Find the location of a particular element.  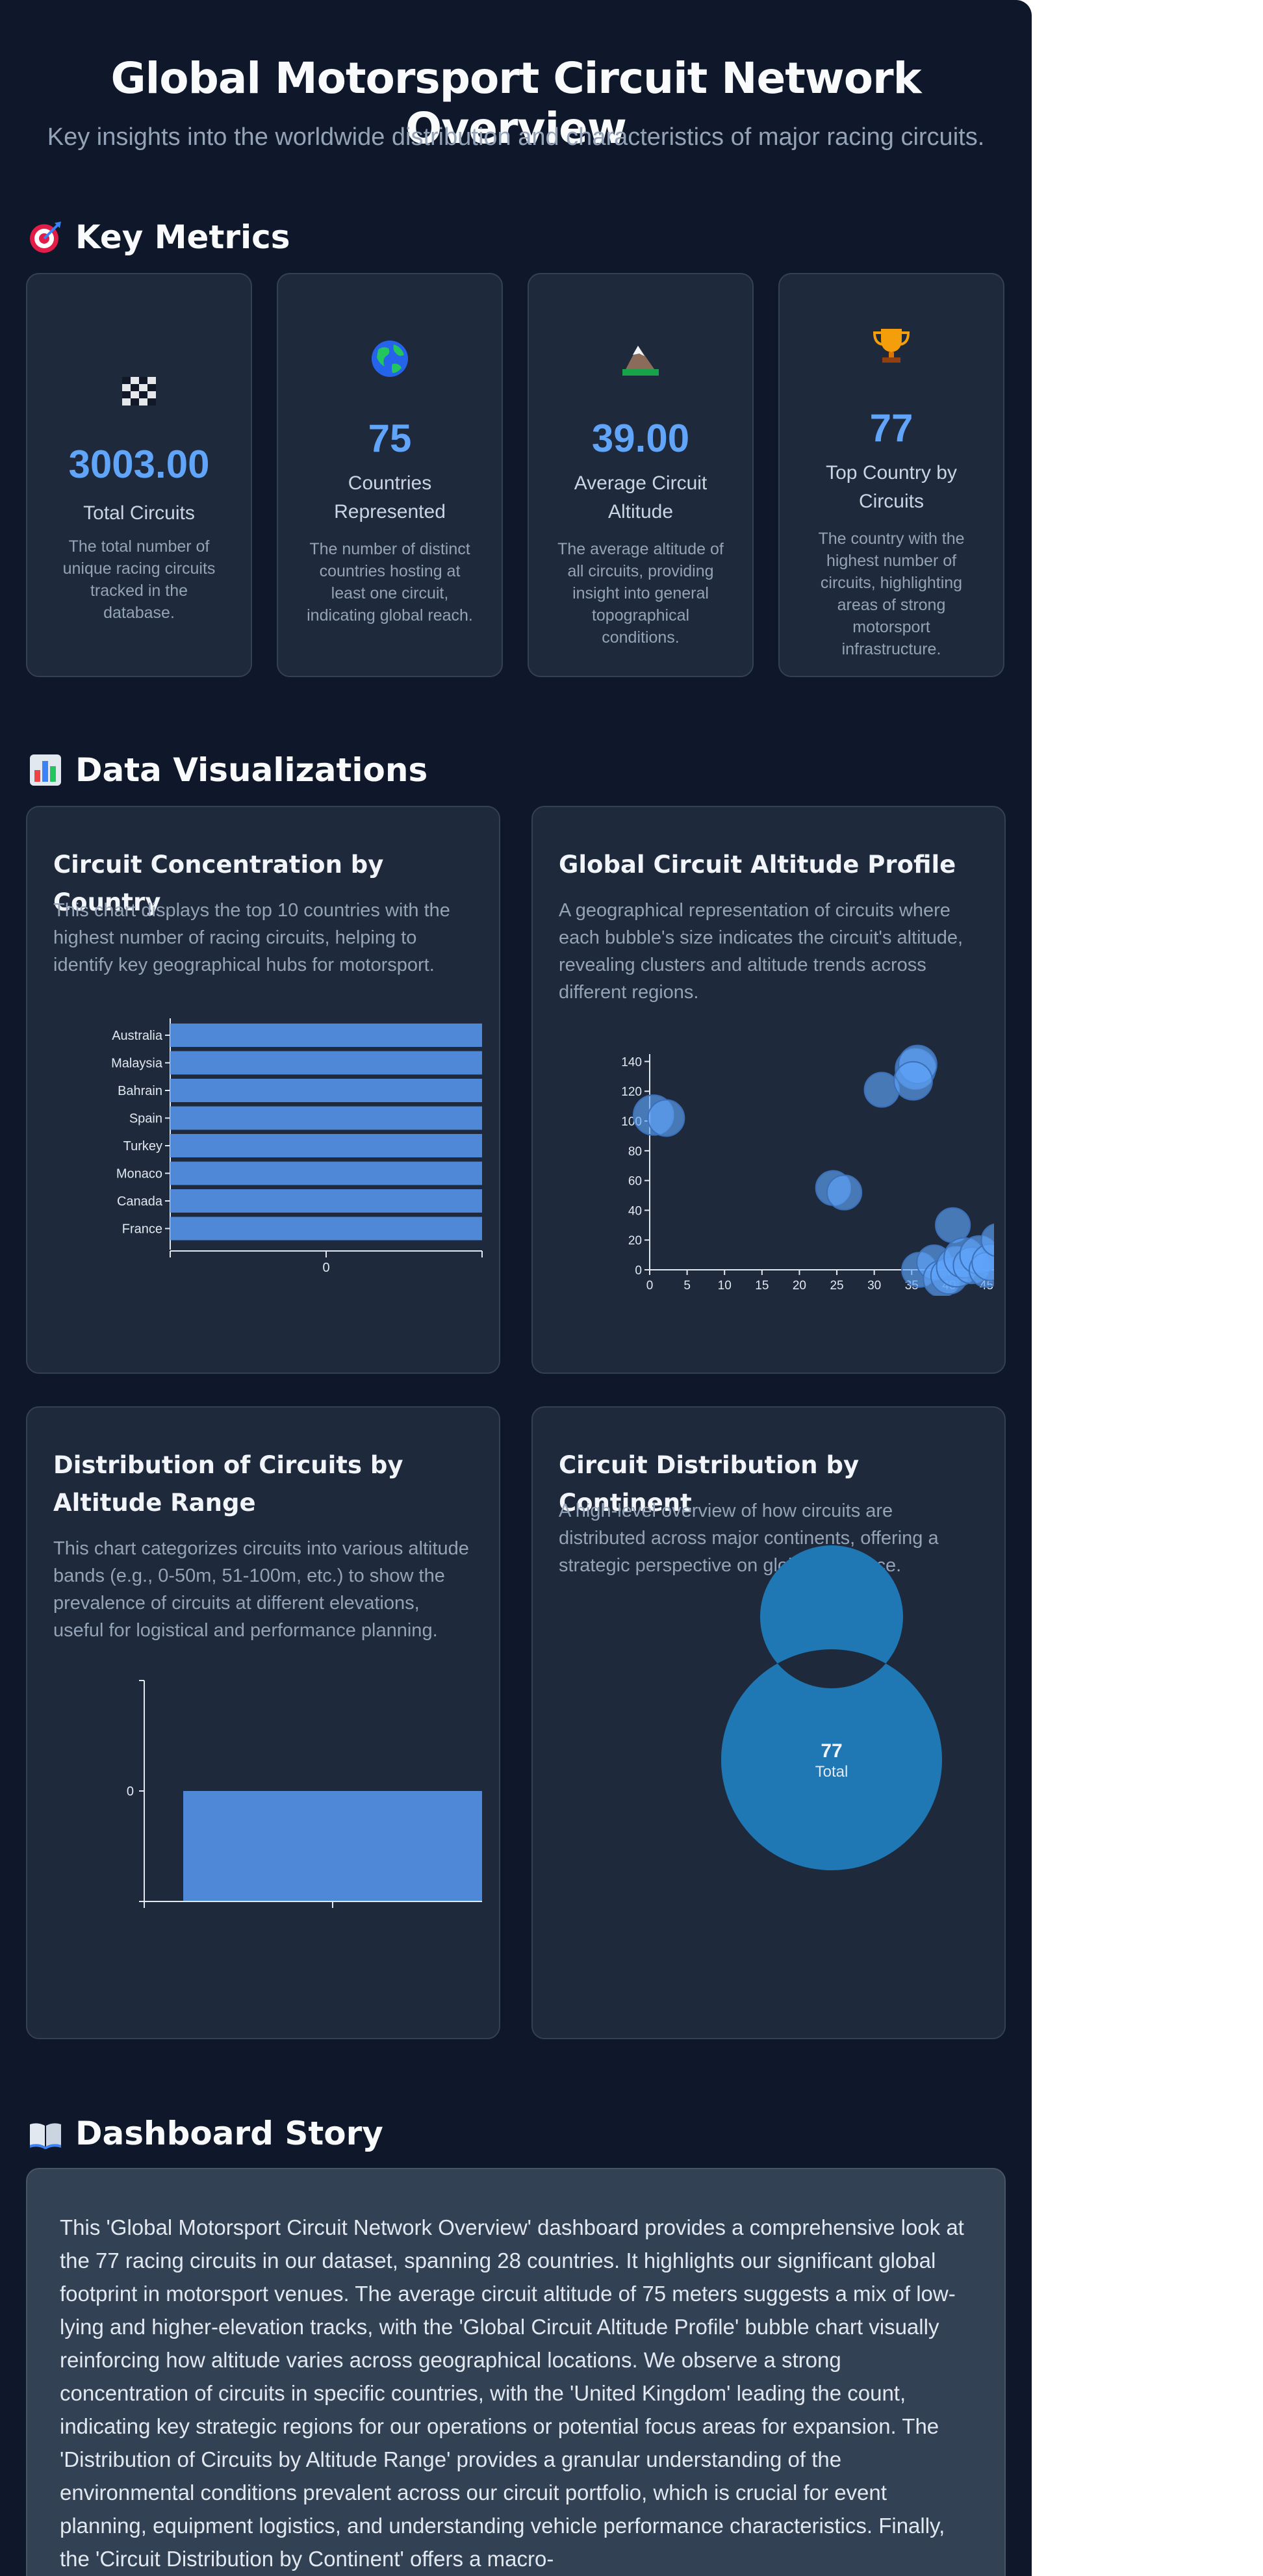

donut-slice is located at coordinates (831, 1708).